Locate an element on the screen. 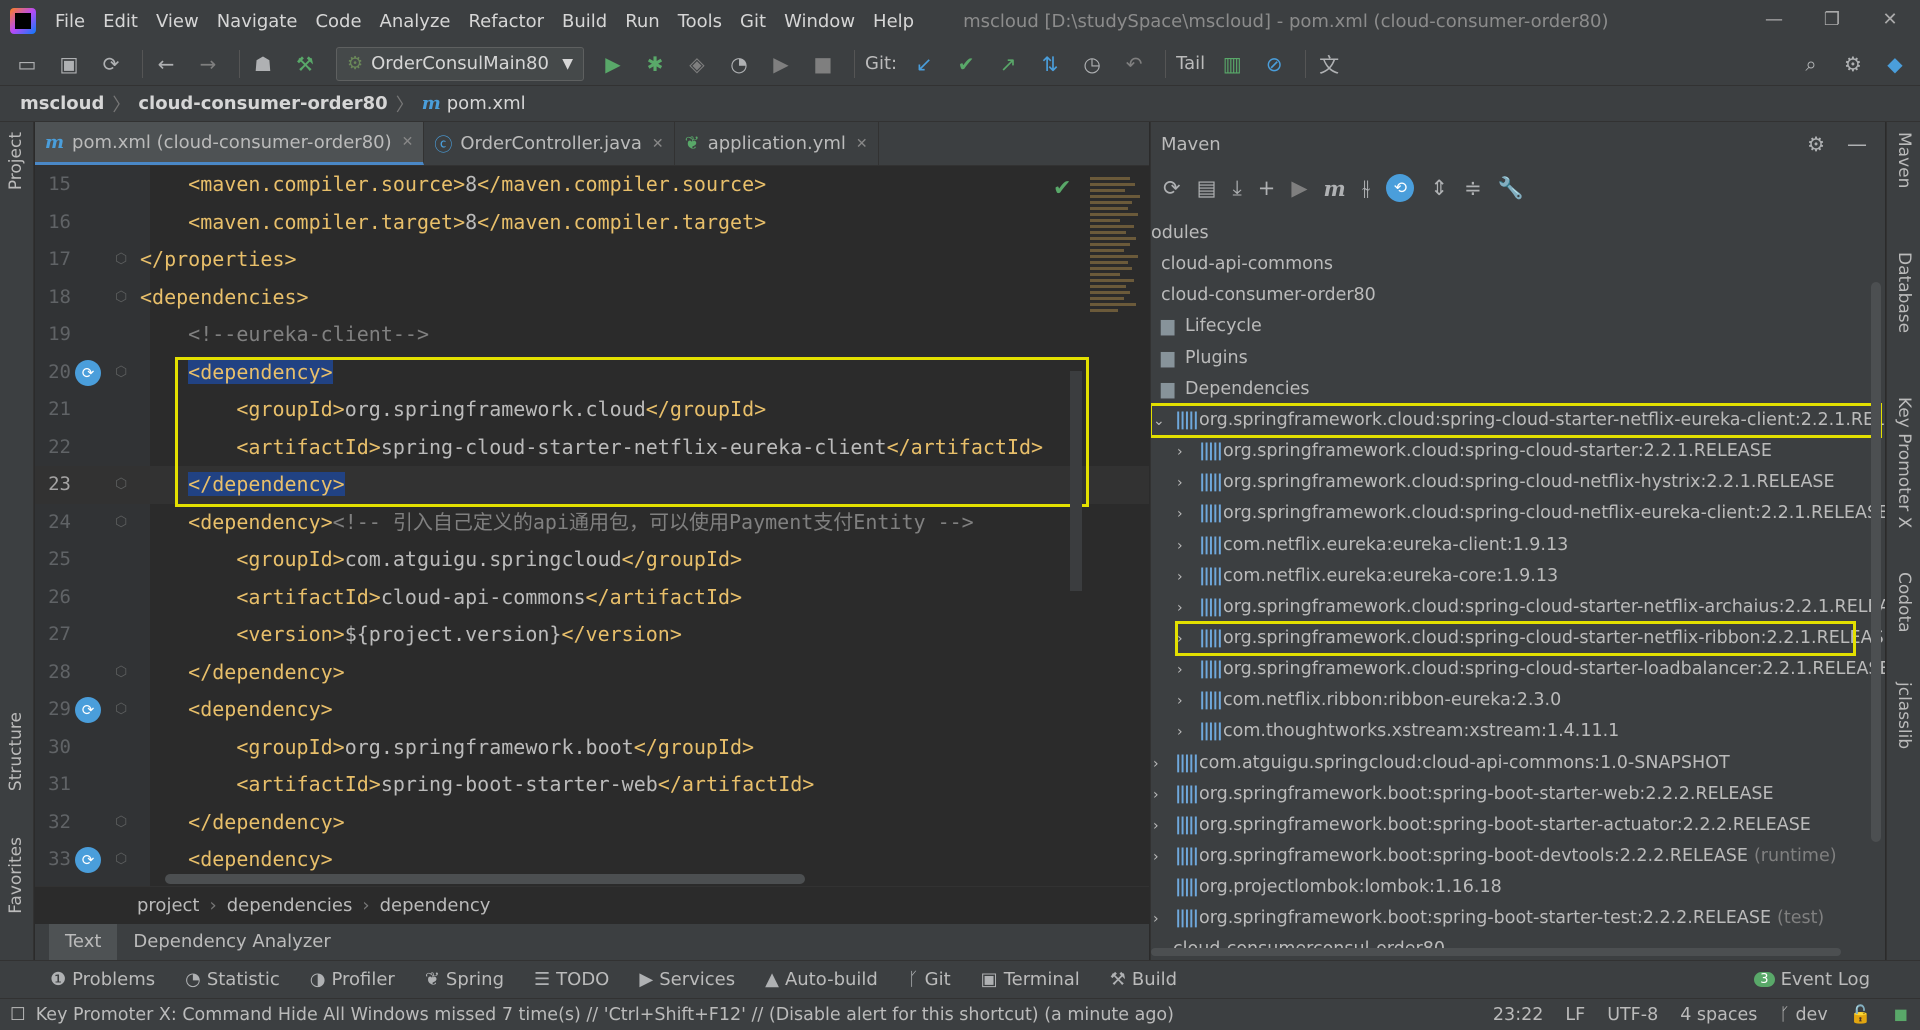 This screenshot has height=1030, width=1920. menu-edit: Edit is located at coordinates (120, 21).